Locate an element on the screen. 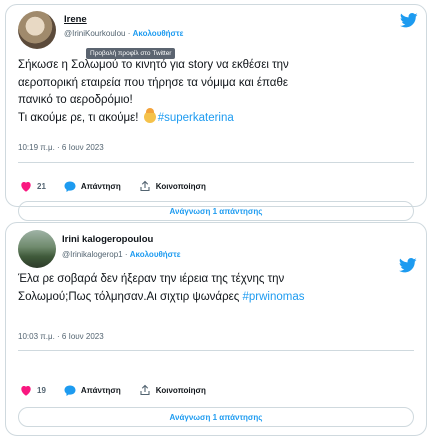  tweet-text-span: Σολωμού;Πως τόλμησαν.Αι σιχτιρ ψωνάρες is located at coordinates (129, 296).